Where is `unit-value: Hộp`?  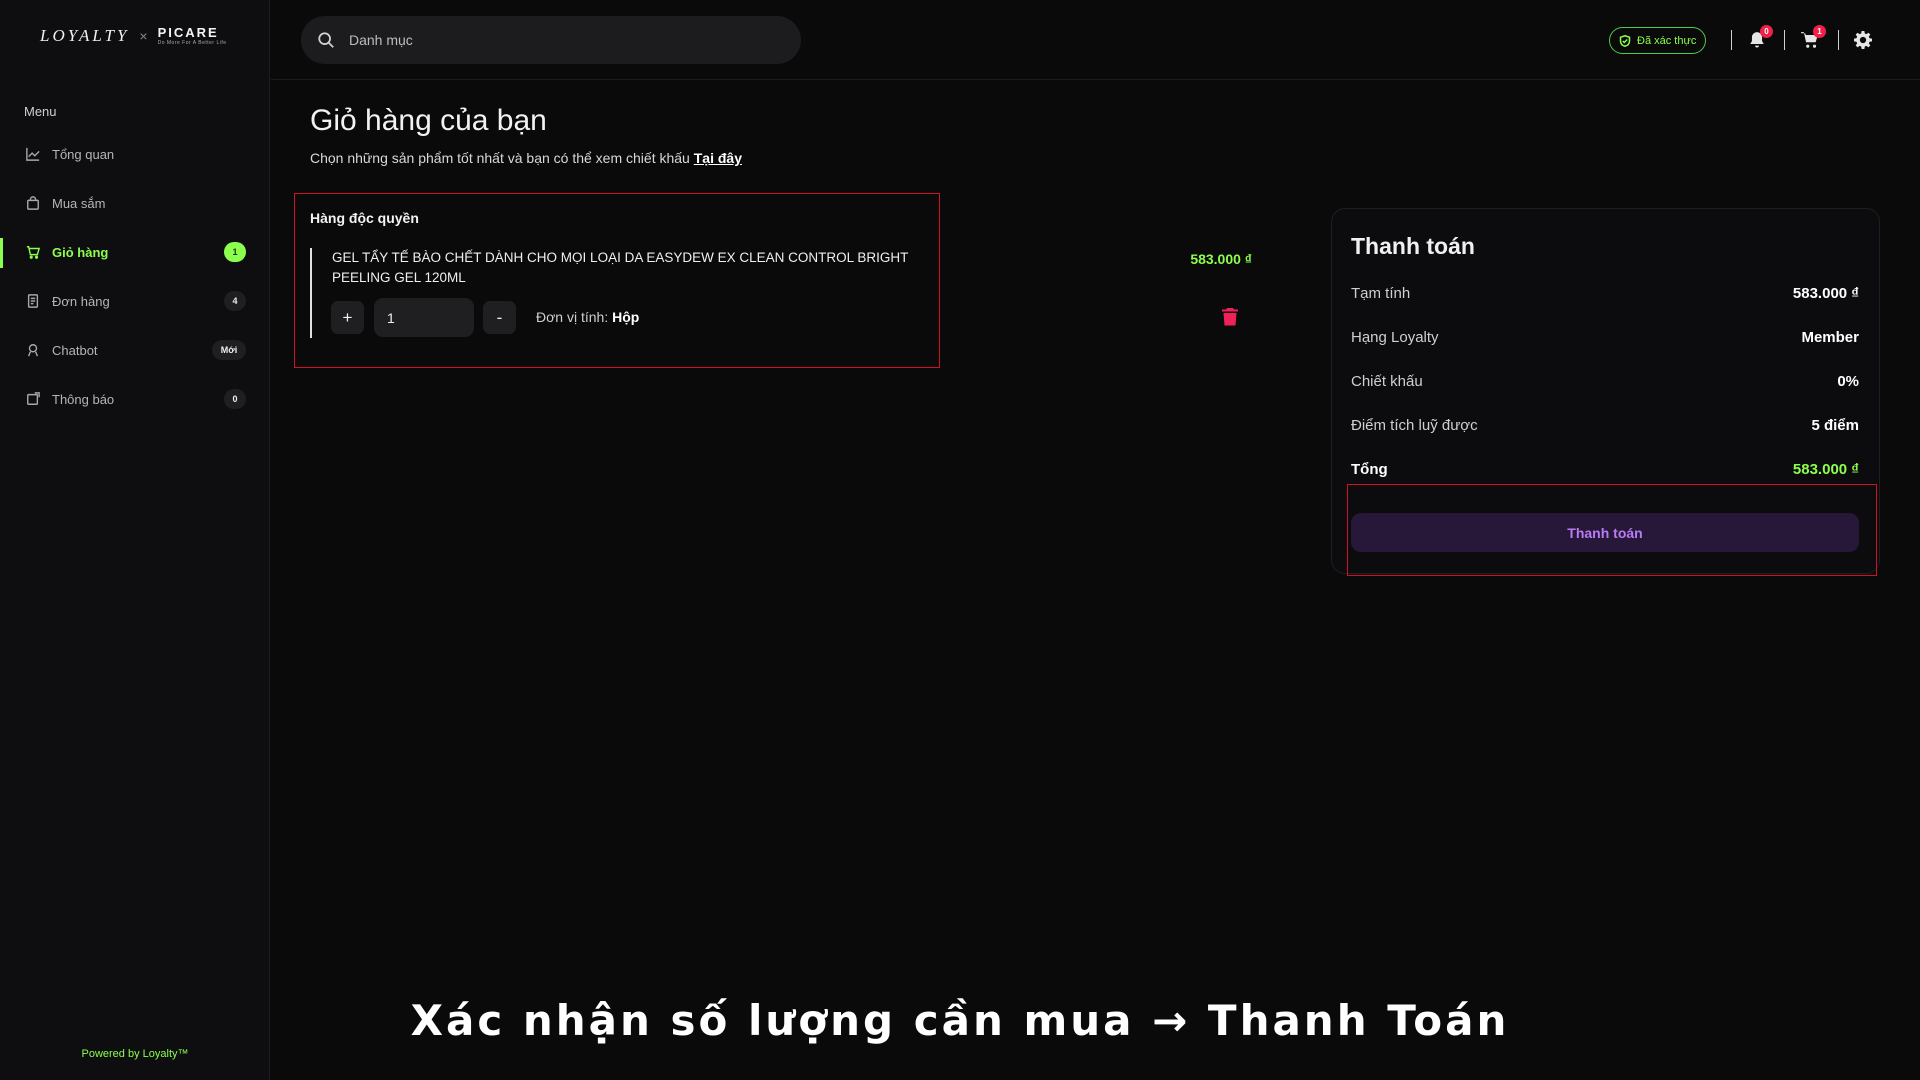
unit-value: Hộp is located at coordinates (626, 317).